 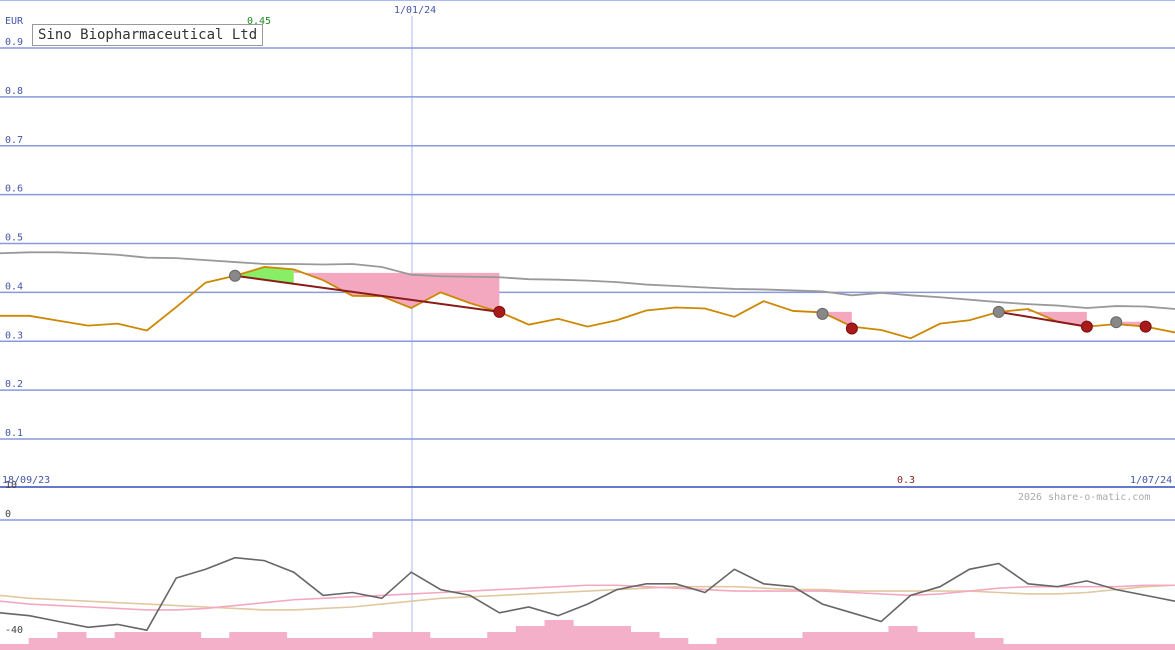 I want to click on indicator-tick-label: 0, so click(x=8, y=514).